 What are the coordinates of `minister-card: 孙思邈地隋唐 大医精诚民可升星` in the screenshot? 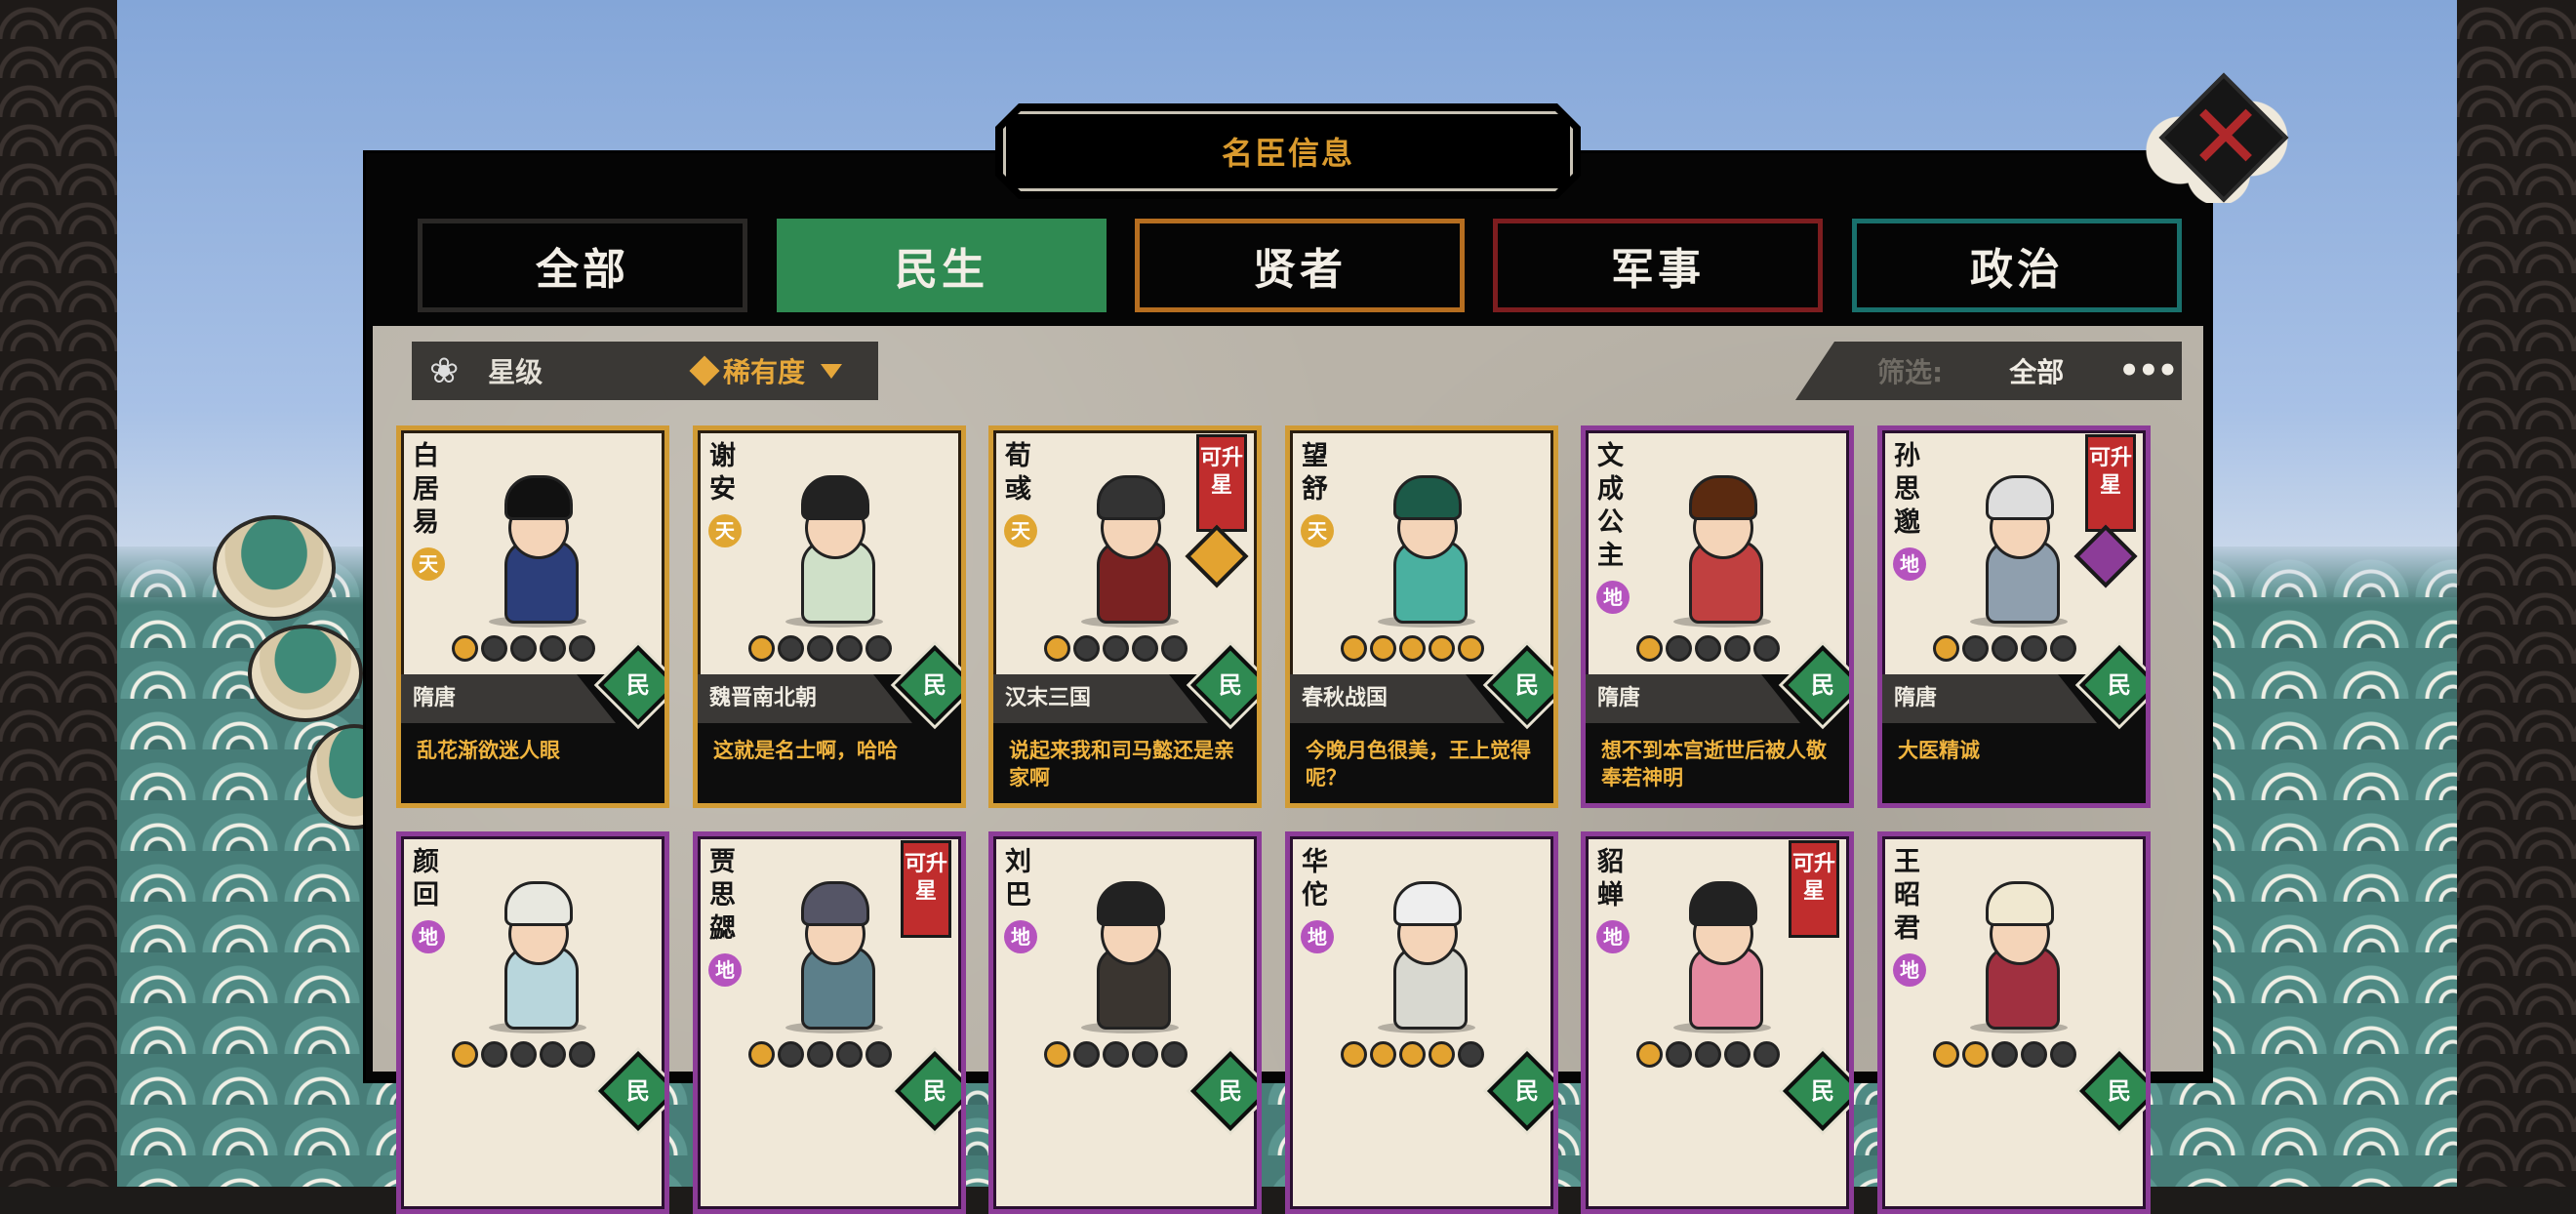 It's located at (2014, 616).